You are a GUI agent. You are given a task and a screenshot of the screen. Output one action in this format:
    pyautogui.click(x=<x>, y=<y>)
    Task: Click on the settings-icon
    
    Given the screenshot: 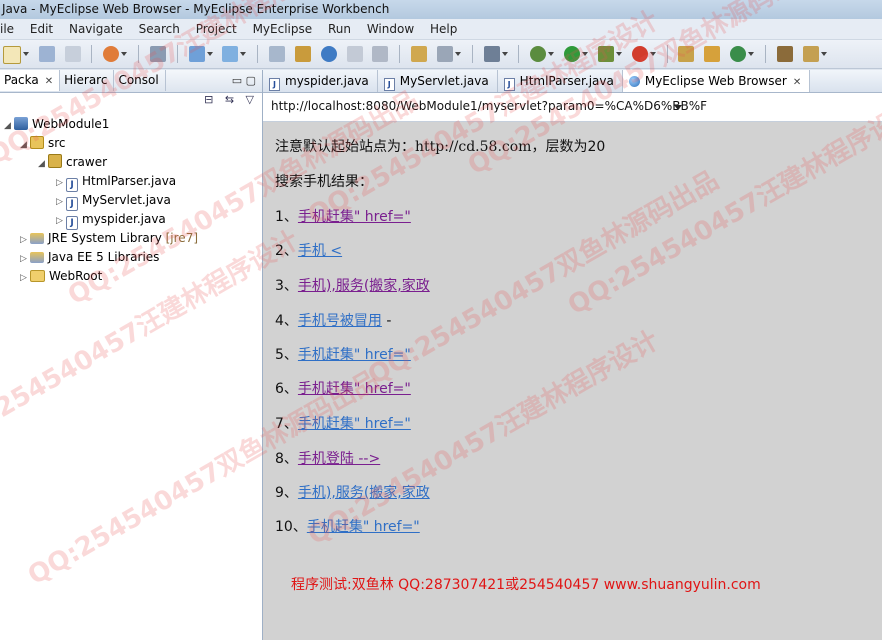 What is the action you would take?
    pyautogui.click(x=444, y=54)
    